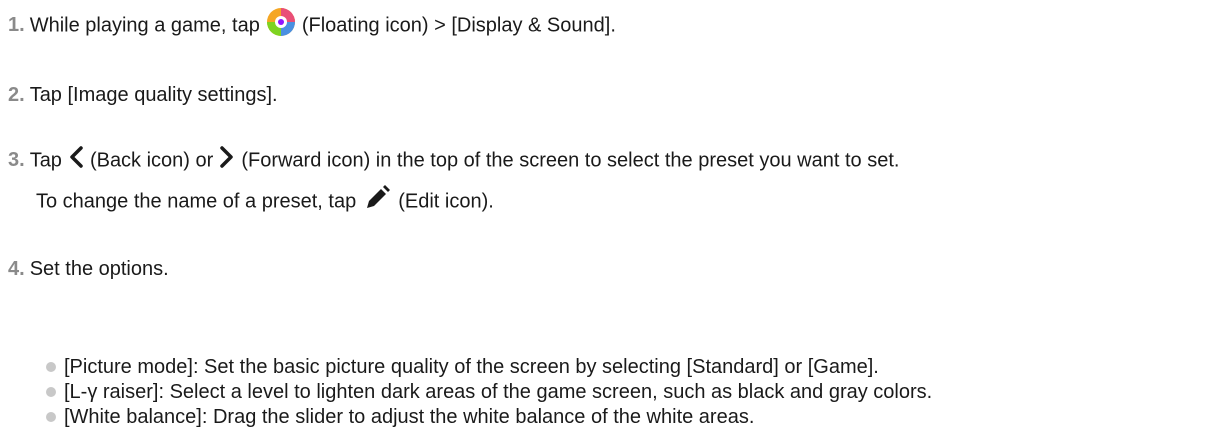 The width and height of the screenshot is (1219, 430). Describe the element at coordinates (16, 95) in the screenshot. I see `step-number: 2.` at that location.